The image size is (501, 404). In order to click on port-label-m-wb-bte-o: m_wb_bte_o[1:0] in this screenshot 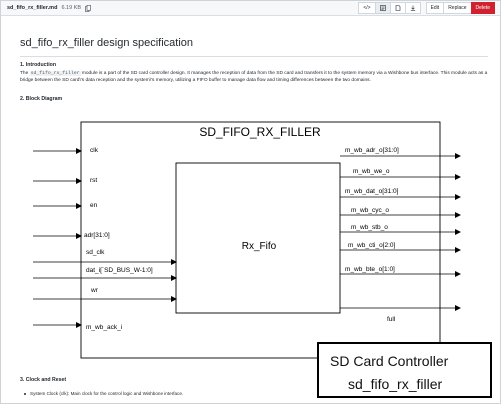, I will do `click(370, 269)`.